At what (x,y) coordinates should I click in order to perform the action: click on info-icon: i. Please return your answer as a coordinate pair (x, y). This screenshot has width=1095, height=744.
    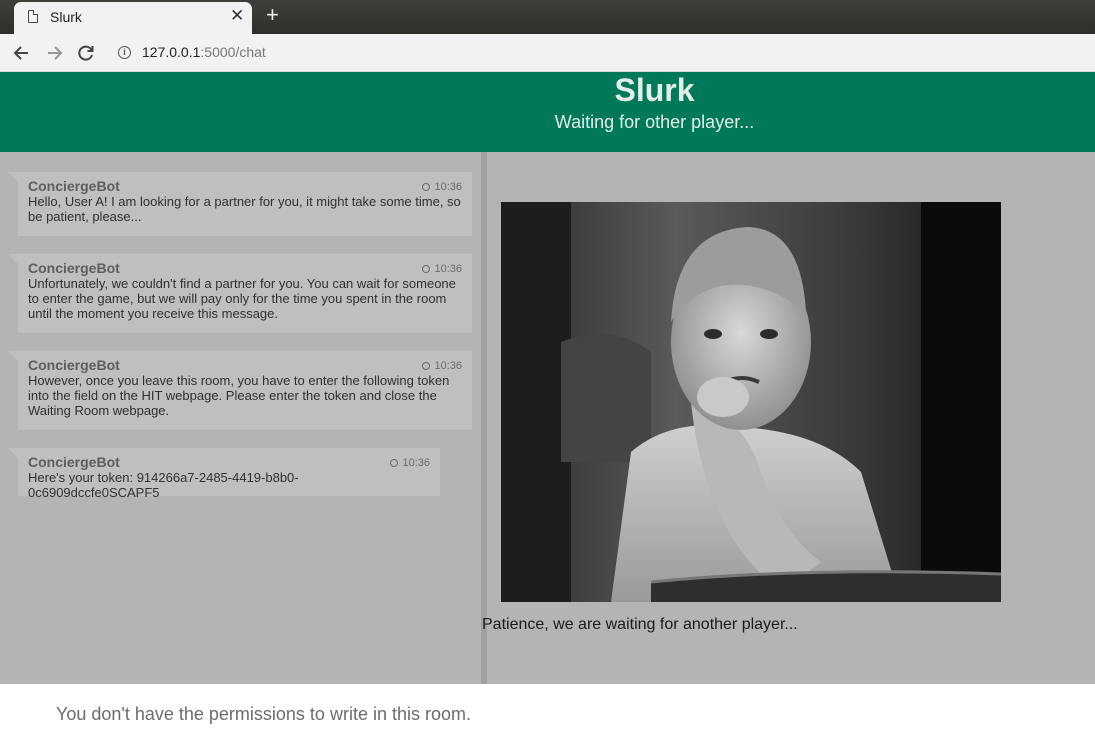
    Looking at the image, I should click on (124, 52).